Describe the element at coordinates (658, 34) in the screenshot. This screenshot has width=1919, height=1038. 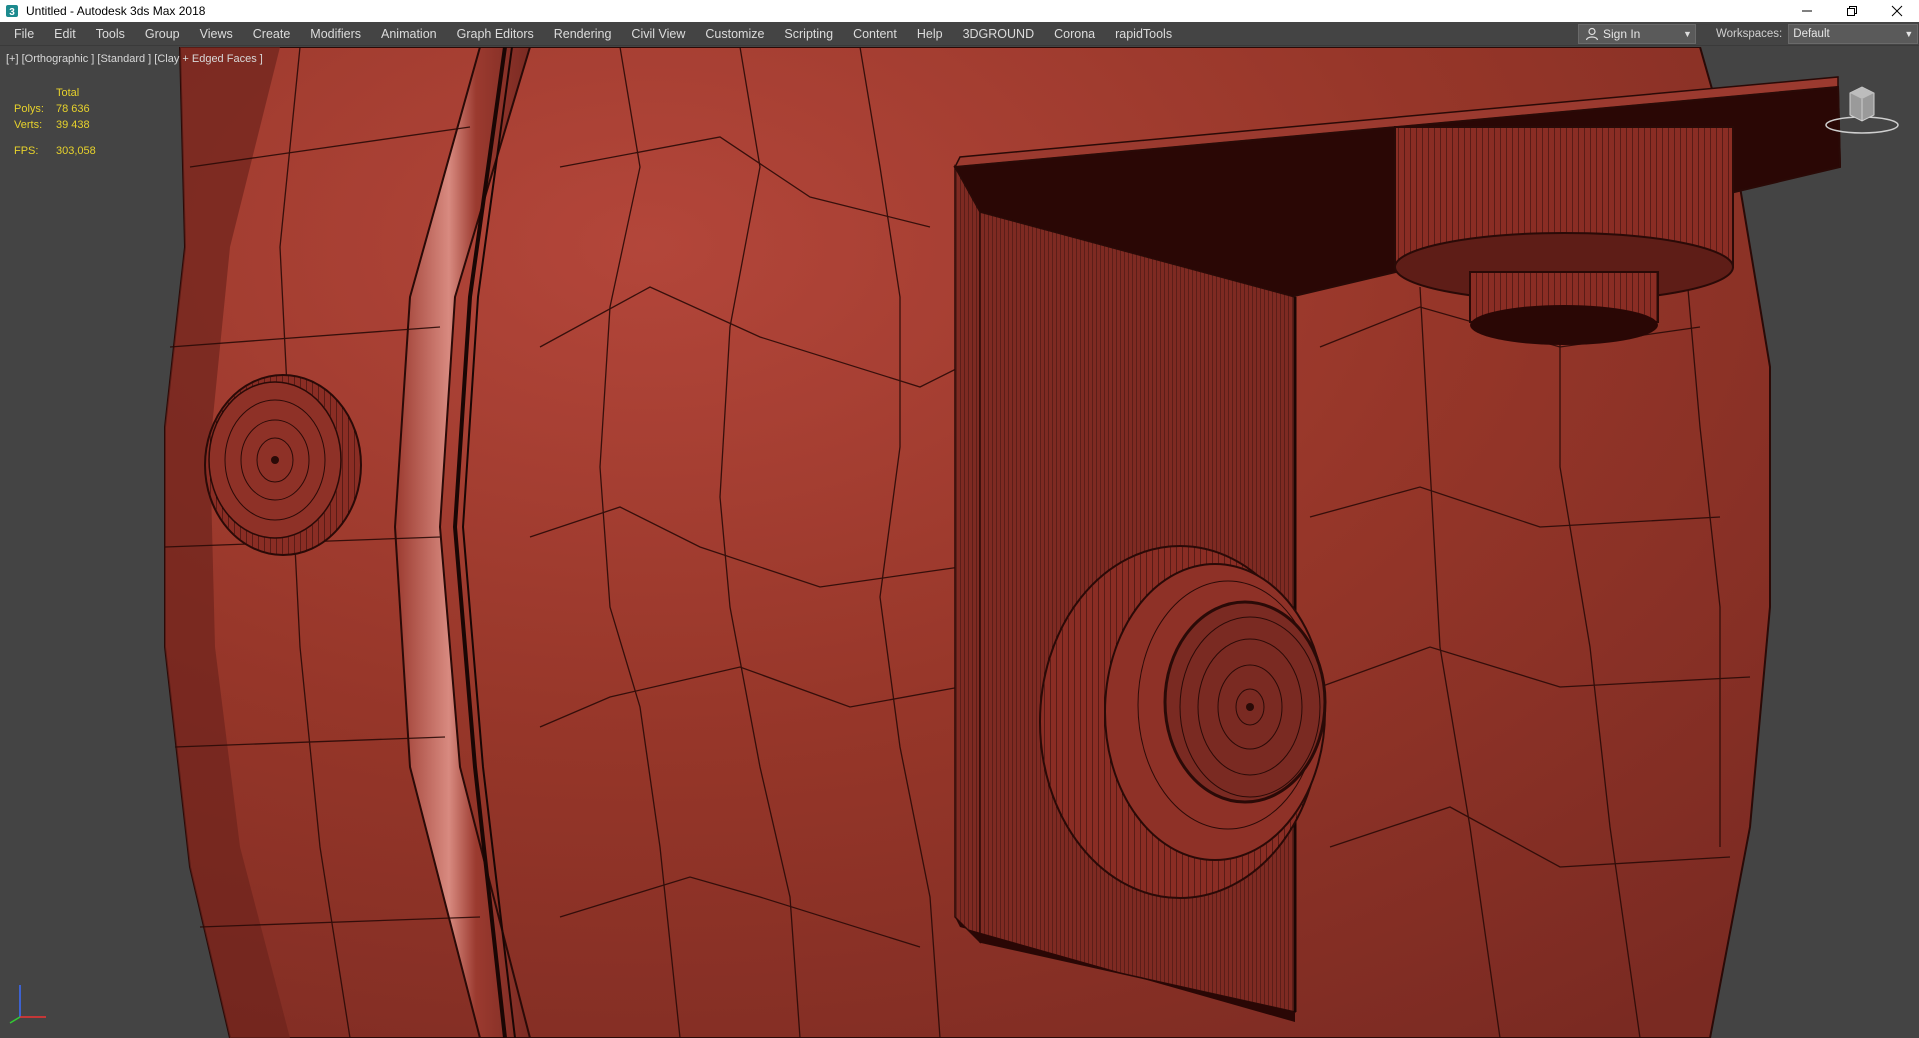
I see `menu-civil-view: Civil View` at that location.